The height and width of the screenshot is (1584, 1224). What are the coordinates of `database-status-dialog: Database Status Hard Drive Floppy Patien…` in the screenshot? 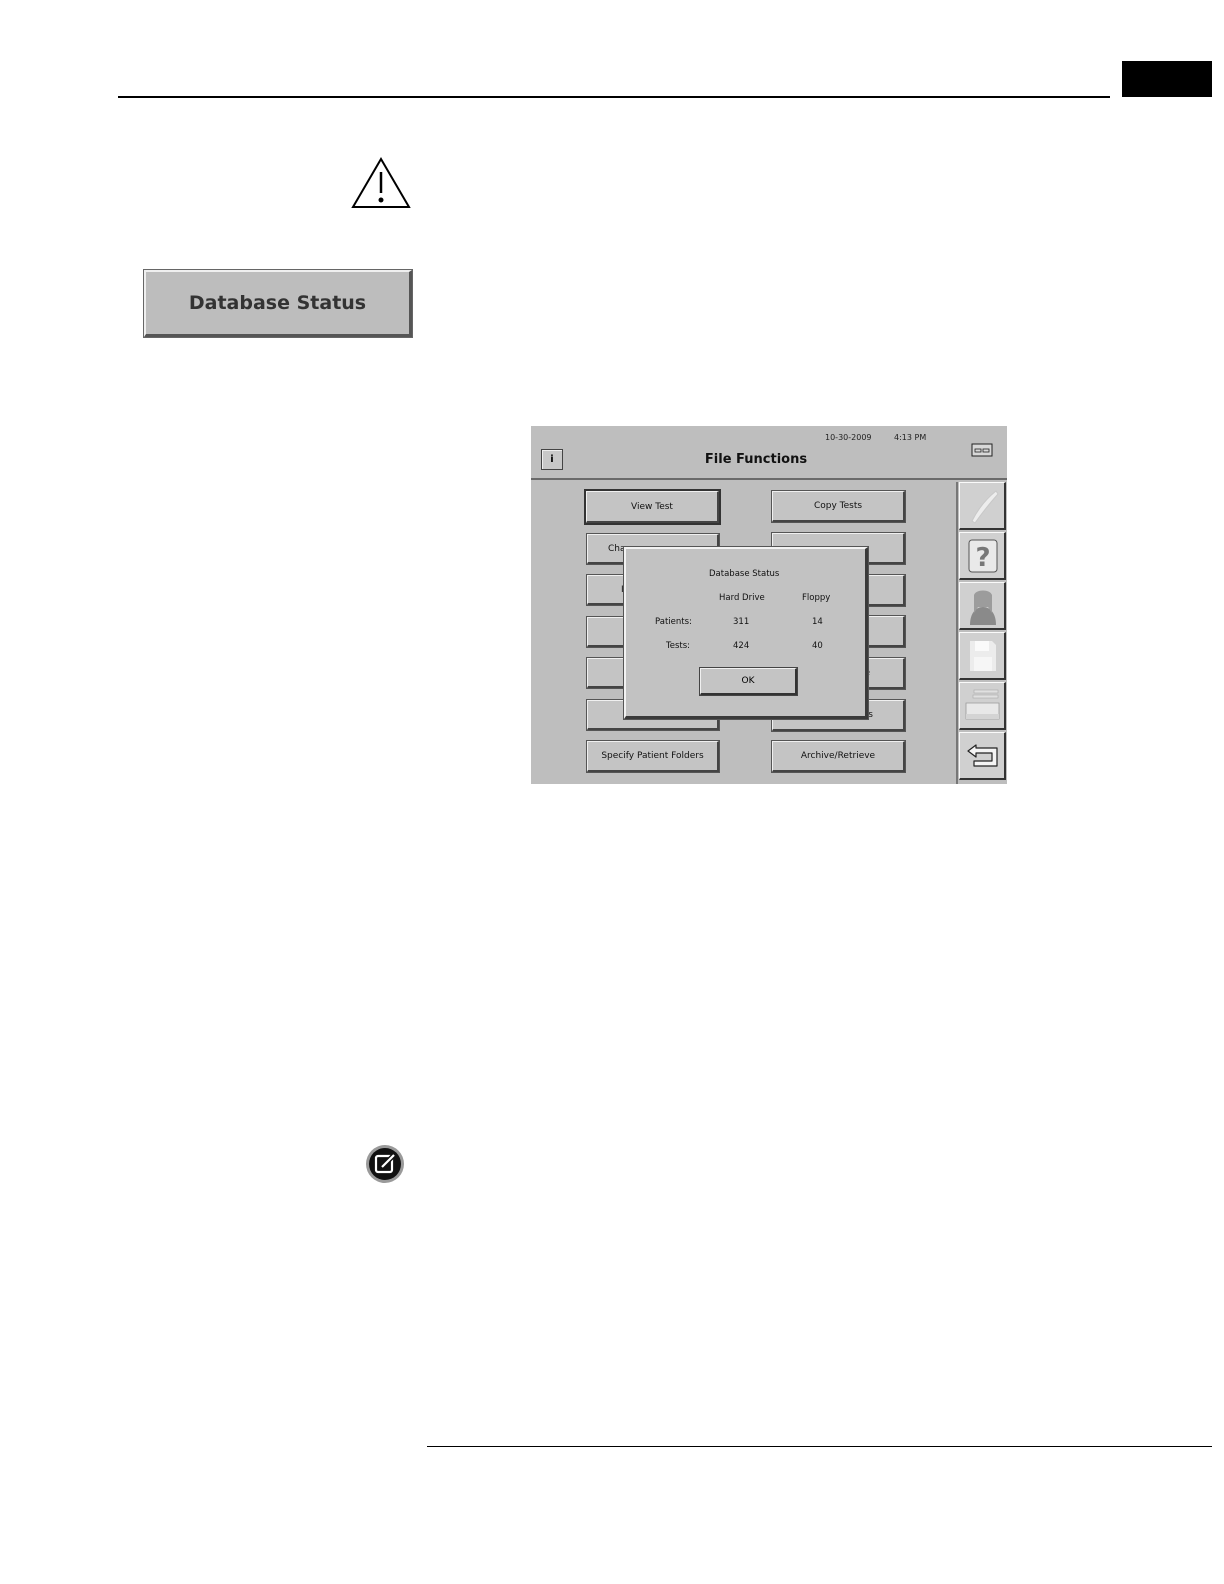 It's located at (746, 633).